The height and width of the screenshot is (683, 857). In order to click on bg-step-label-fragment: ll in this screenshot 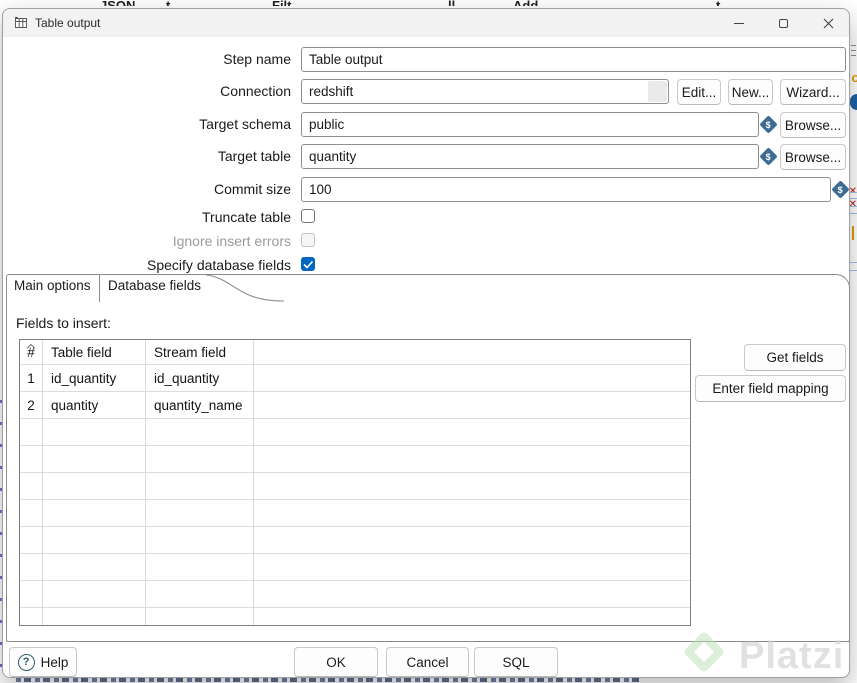, I will do `click(451, 3)`.